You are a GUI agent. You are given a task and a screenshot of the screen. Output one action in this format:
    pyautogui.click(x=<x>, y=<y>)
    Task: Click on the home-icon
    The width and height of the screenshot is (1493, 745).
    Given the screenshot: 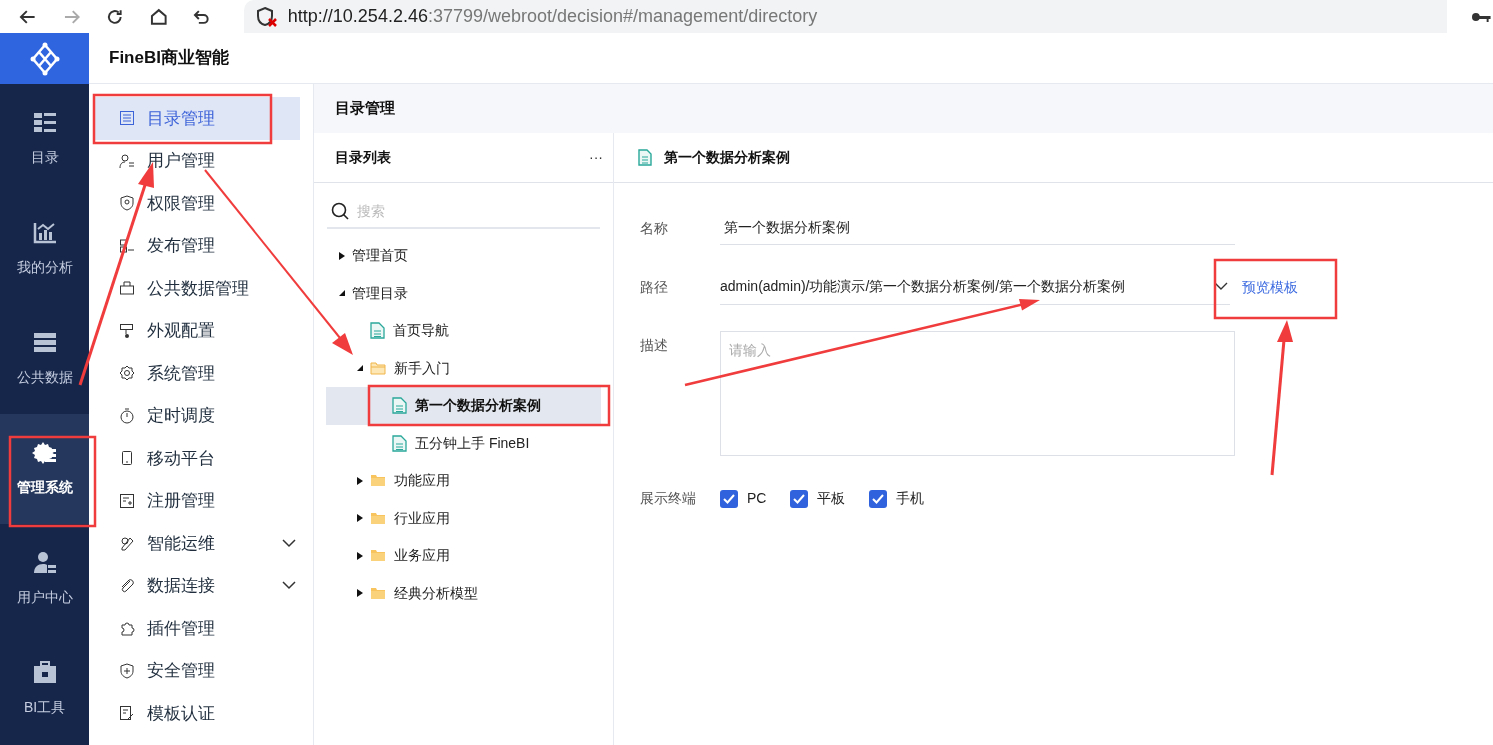 What is the action you would take?
    pyautogui.click(x=158, y=16)
    